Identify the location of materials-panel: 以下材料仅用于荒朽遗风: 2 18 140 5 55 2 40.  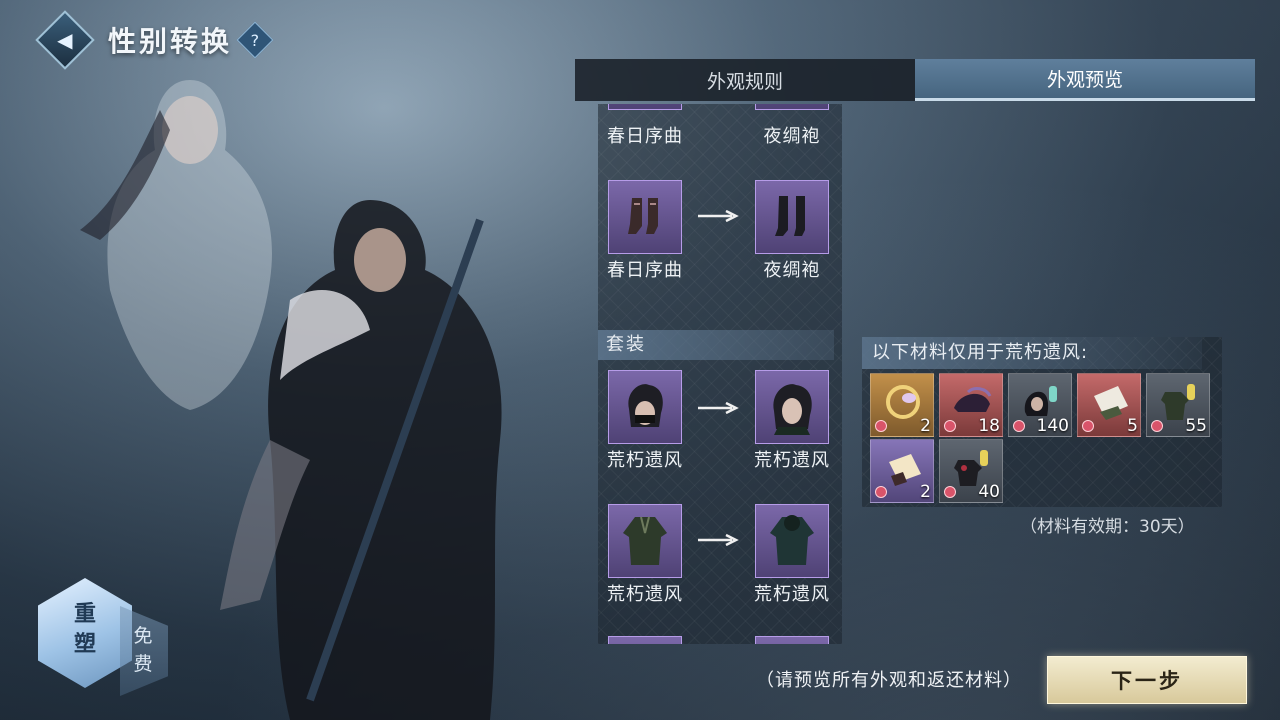
(1042, 422).